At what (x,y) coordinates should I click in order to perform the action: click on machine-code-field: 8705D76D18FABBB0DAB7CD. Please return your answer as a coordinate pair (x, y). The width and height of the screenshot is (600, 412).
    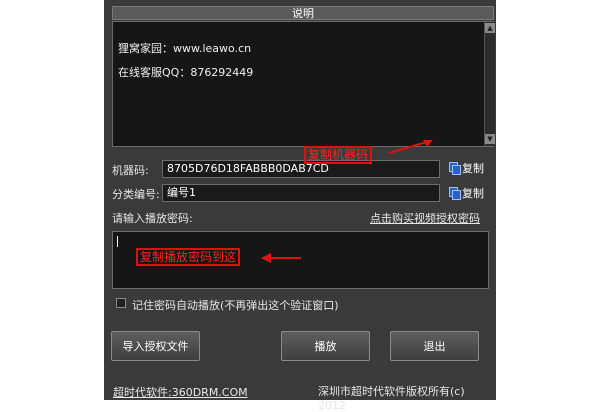
    Looking at the image, I should click on (301, 169).